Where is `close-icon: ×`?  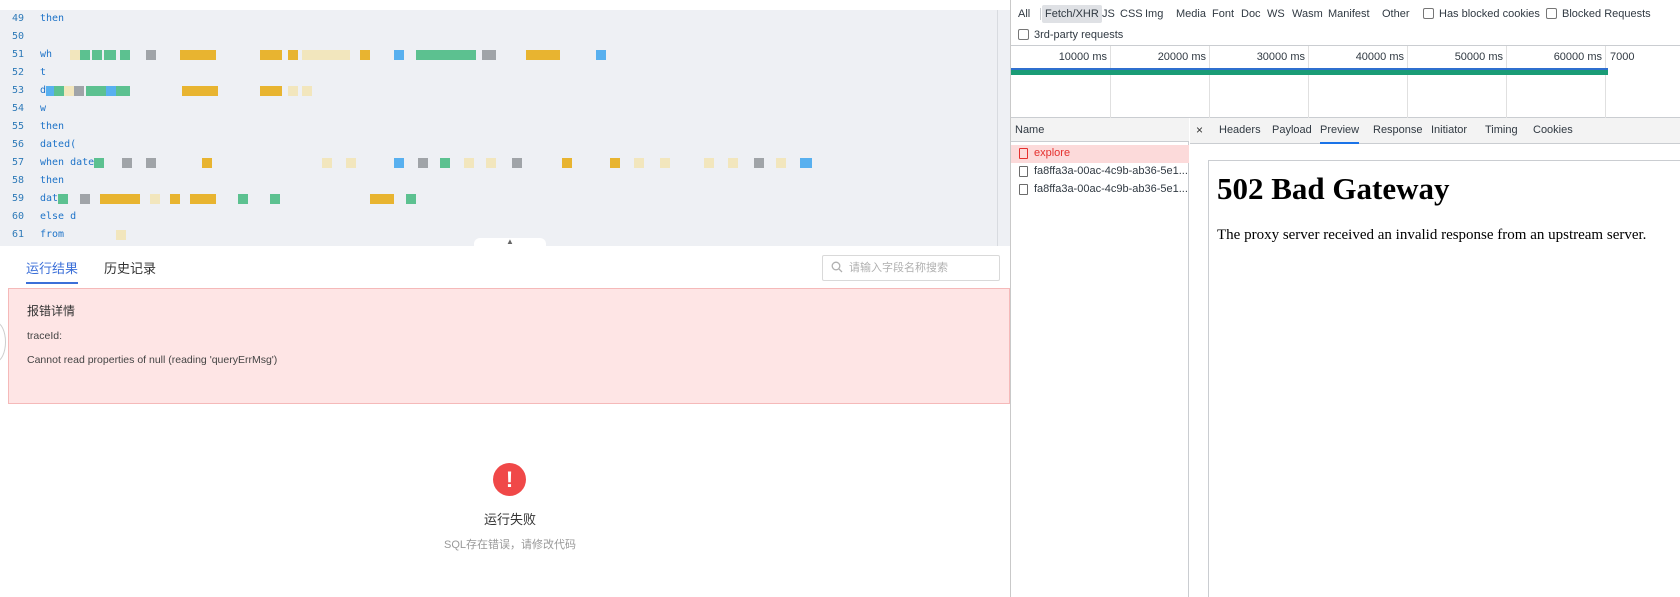
close-icon: × is located at coordinates (1199, 130).